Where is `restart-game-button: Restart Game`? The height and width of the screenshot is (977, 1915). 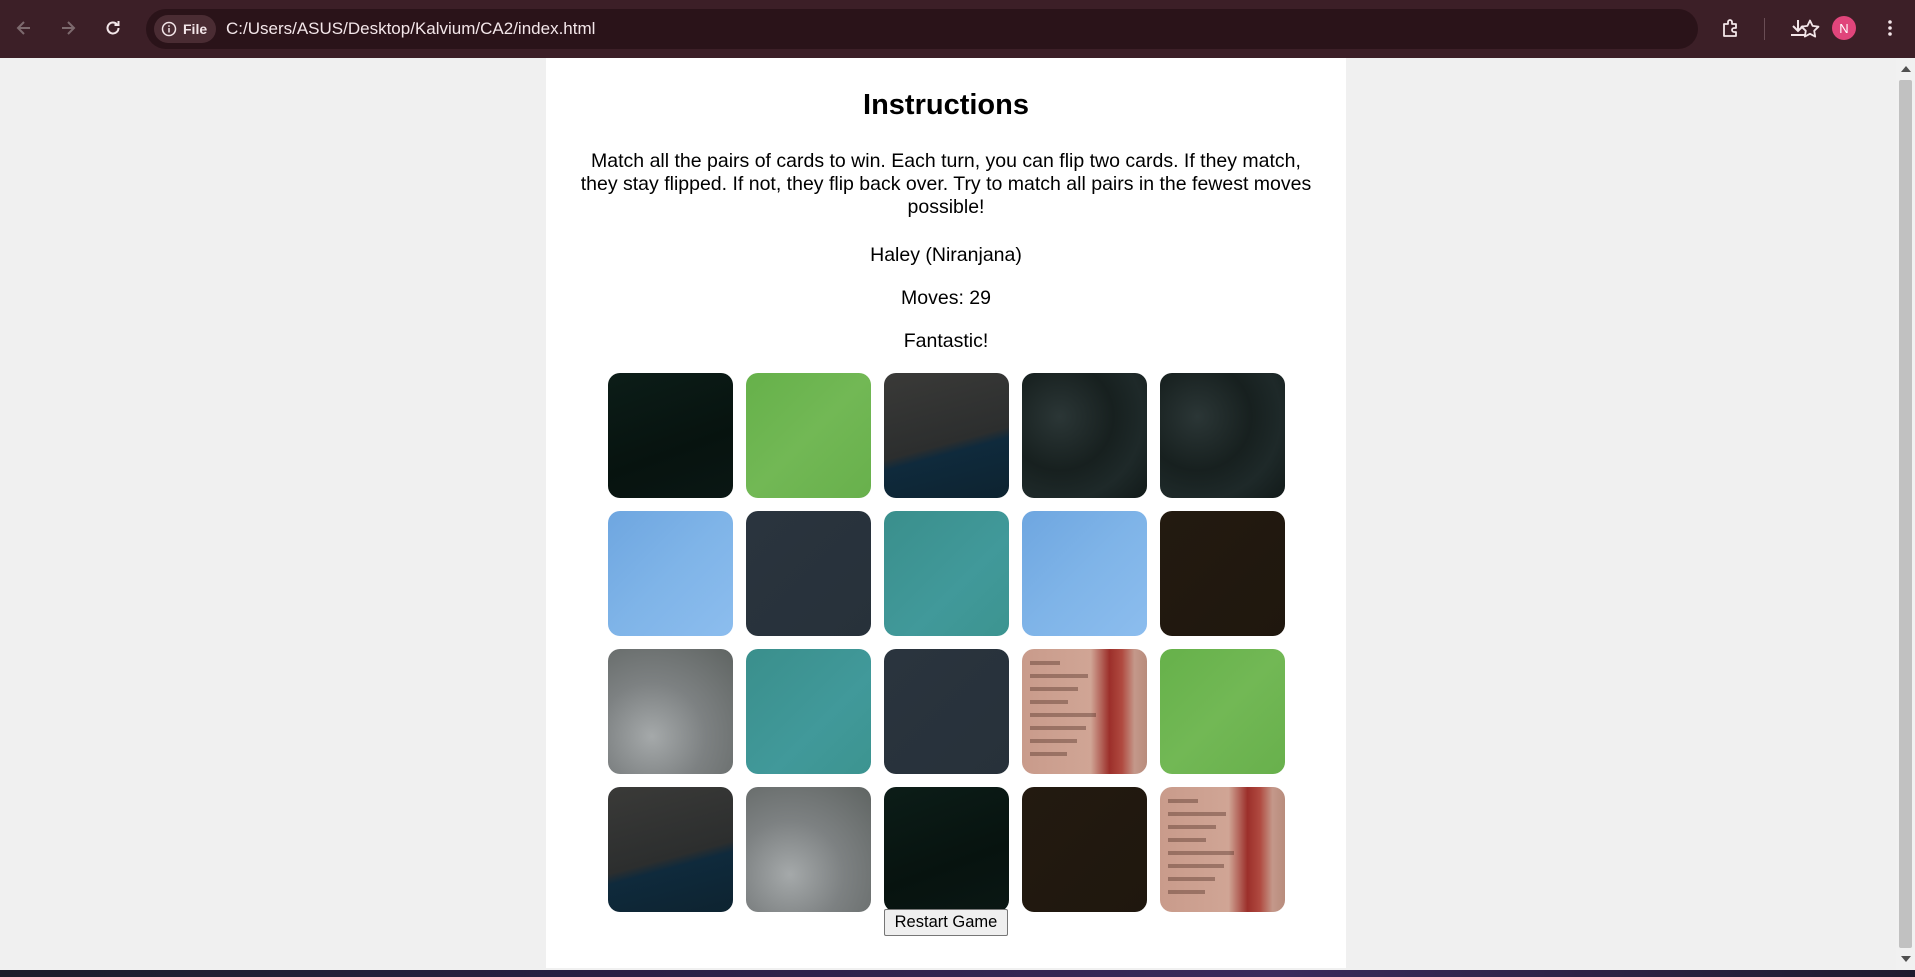
restart-game-button: Restart Game is located at coordinates (946, 922).